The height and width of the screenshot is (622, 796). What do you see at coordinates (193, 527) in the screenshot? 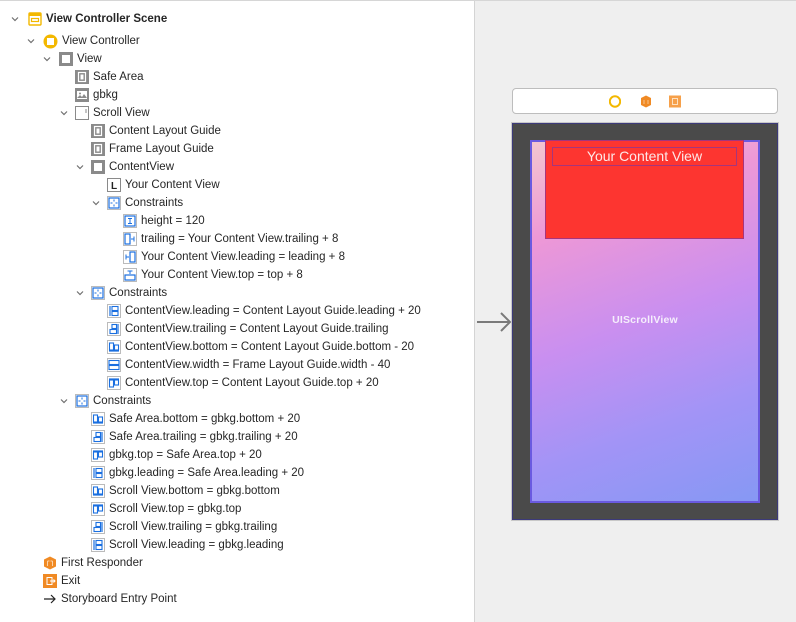
I see `constraint-label: Scroll View.trailing = gbkg.trailing` at bounding box center [193, 527].